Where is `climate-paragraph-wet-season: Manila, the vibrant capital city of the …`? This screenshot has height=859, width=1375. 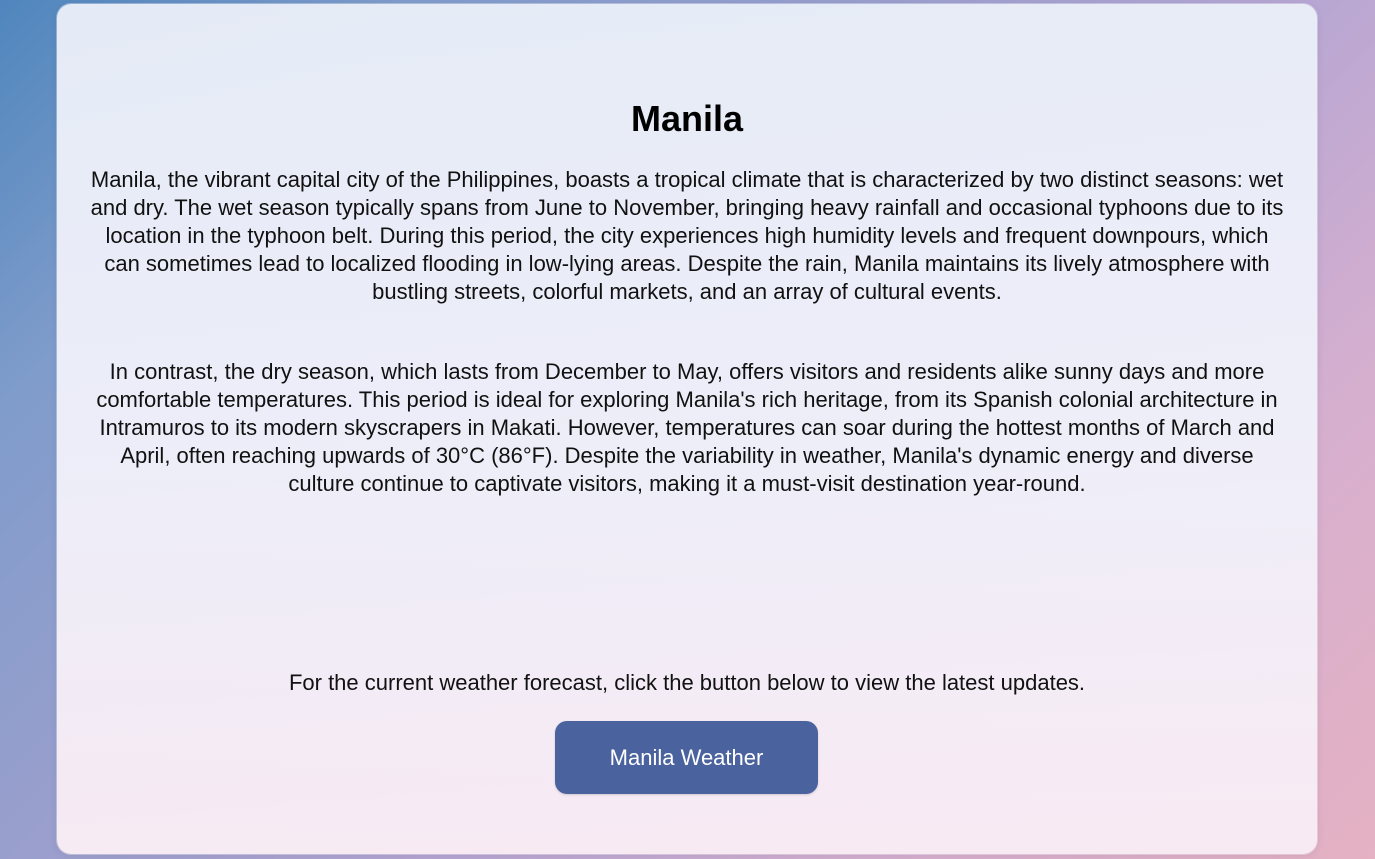 climate-paragraph-wet-season: Manila, the vibrant capital city of the … is located at coordinates (687, 235).